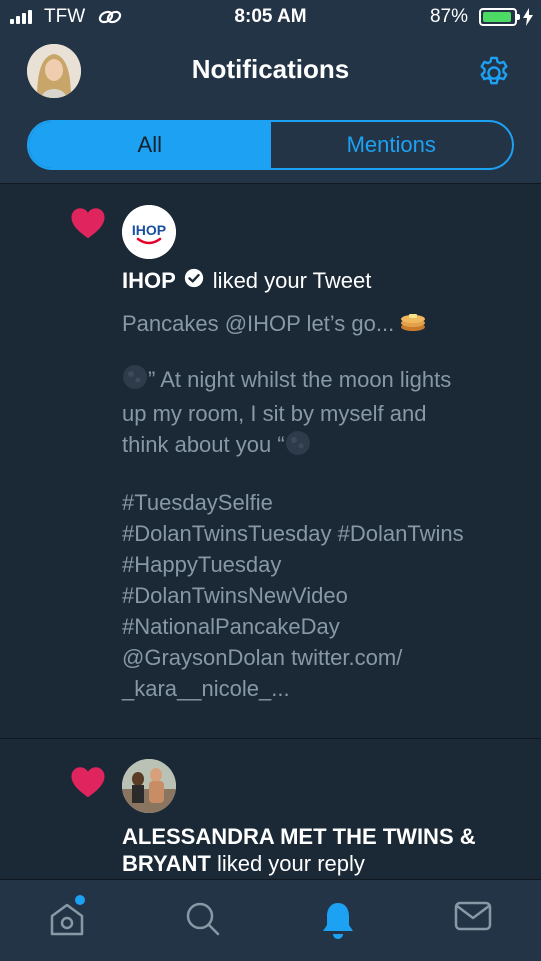  I want to click on notification-filter: All Mentions, so click(270, 145).